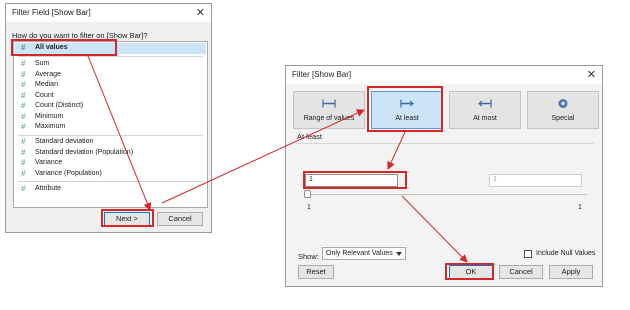 This screenshot has height=310, width=630. Describe the element at coordinates (355, 180) in the screenshot. I see `highlight-min-input` at that location.